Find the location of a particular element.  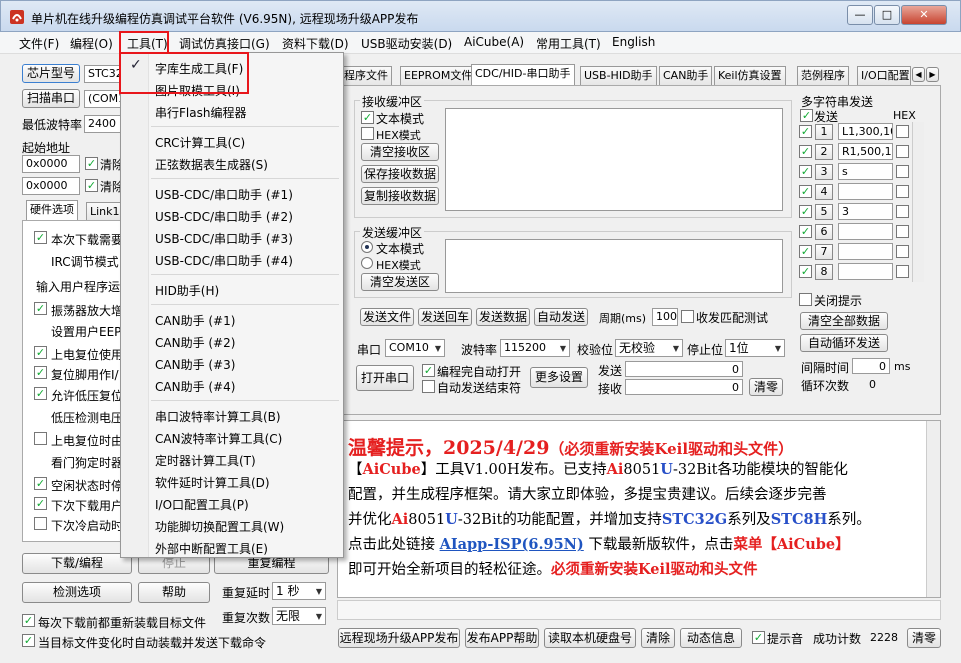

menu-file: 文件(F) is located at coordinates (39, 43).